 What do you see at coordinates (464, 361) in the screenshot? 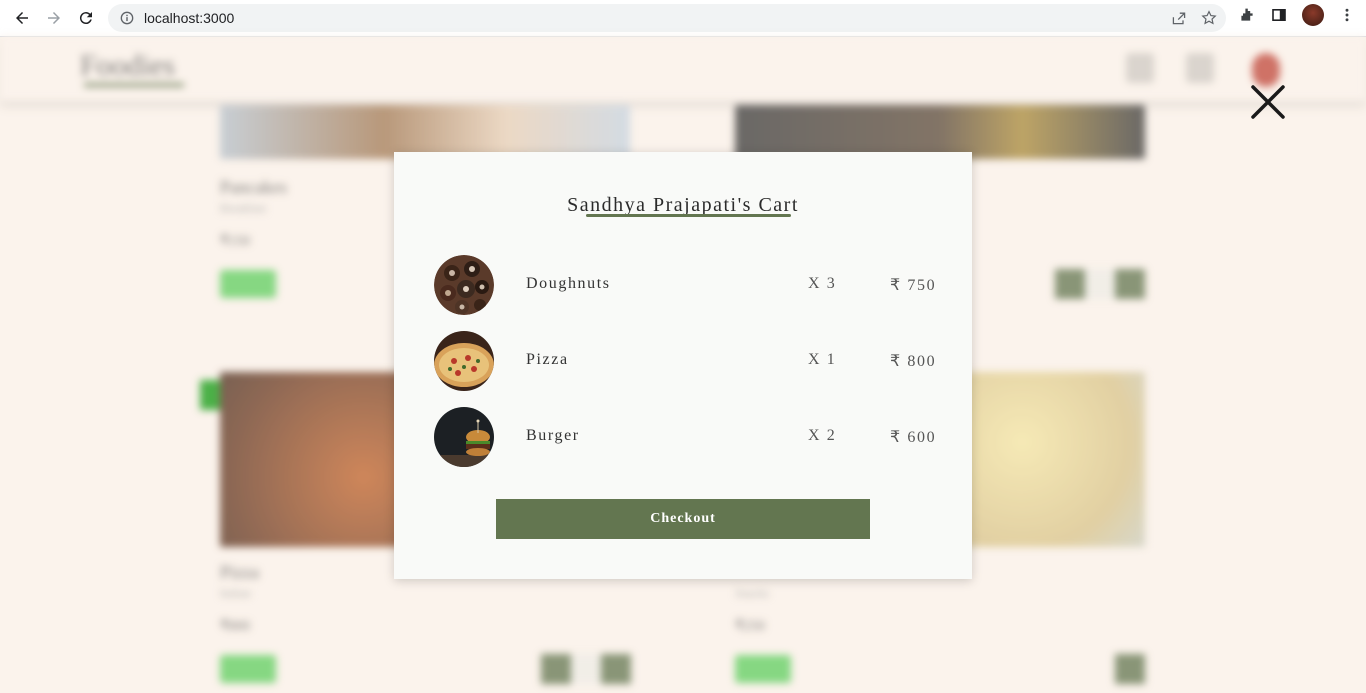
I see `pizza-image` at bounding box center [464, 361].